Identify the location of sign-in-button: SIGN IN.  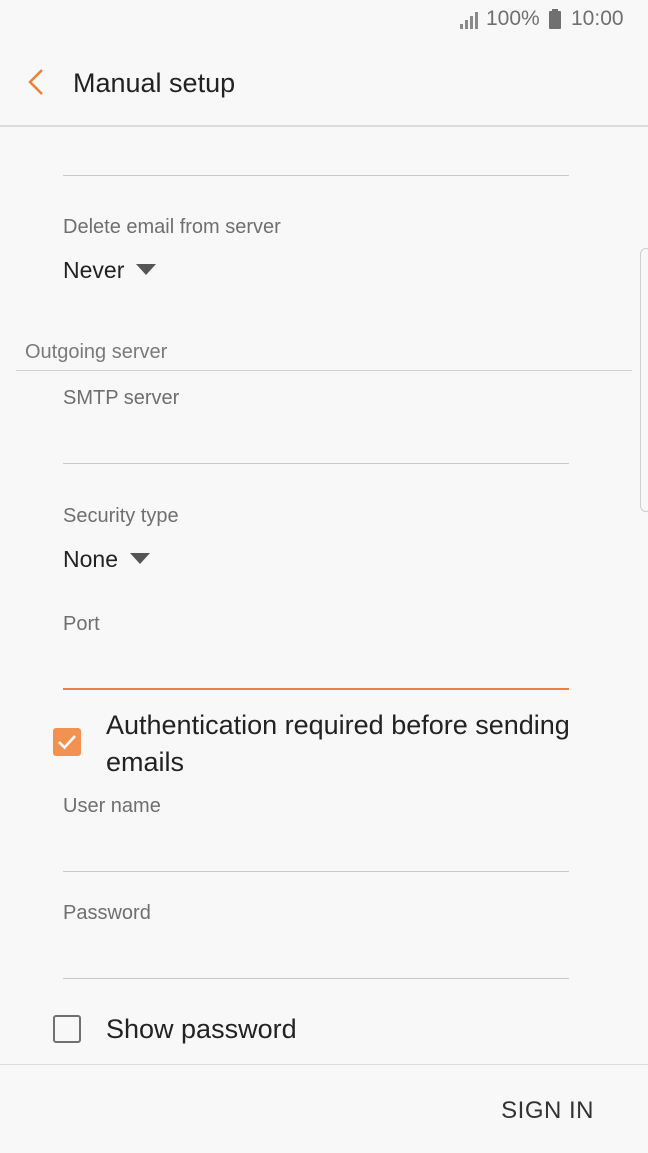
(547, 1111).